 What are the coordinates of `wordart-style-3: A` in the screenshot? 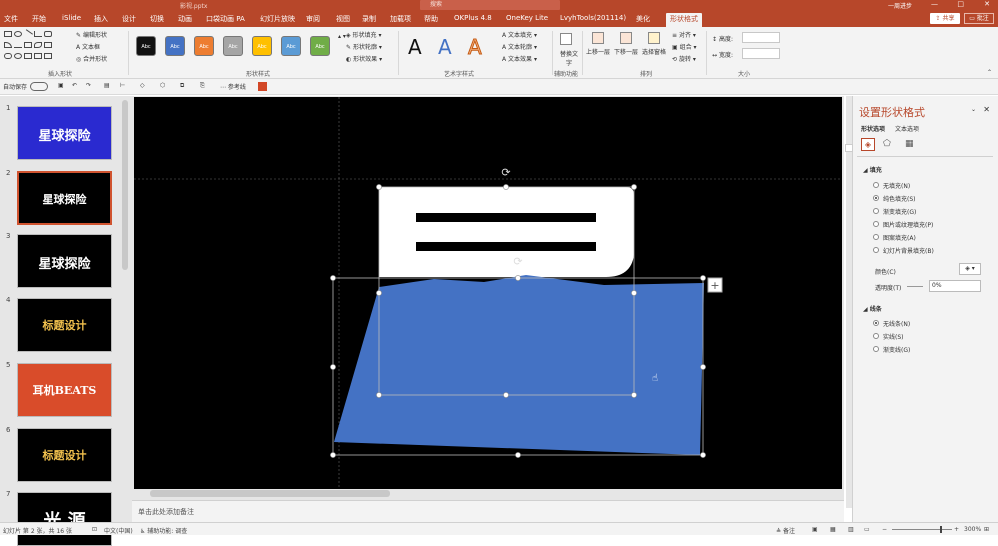 It's located at (475, 47).